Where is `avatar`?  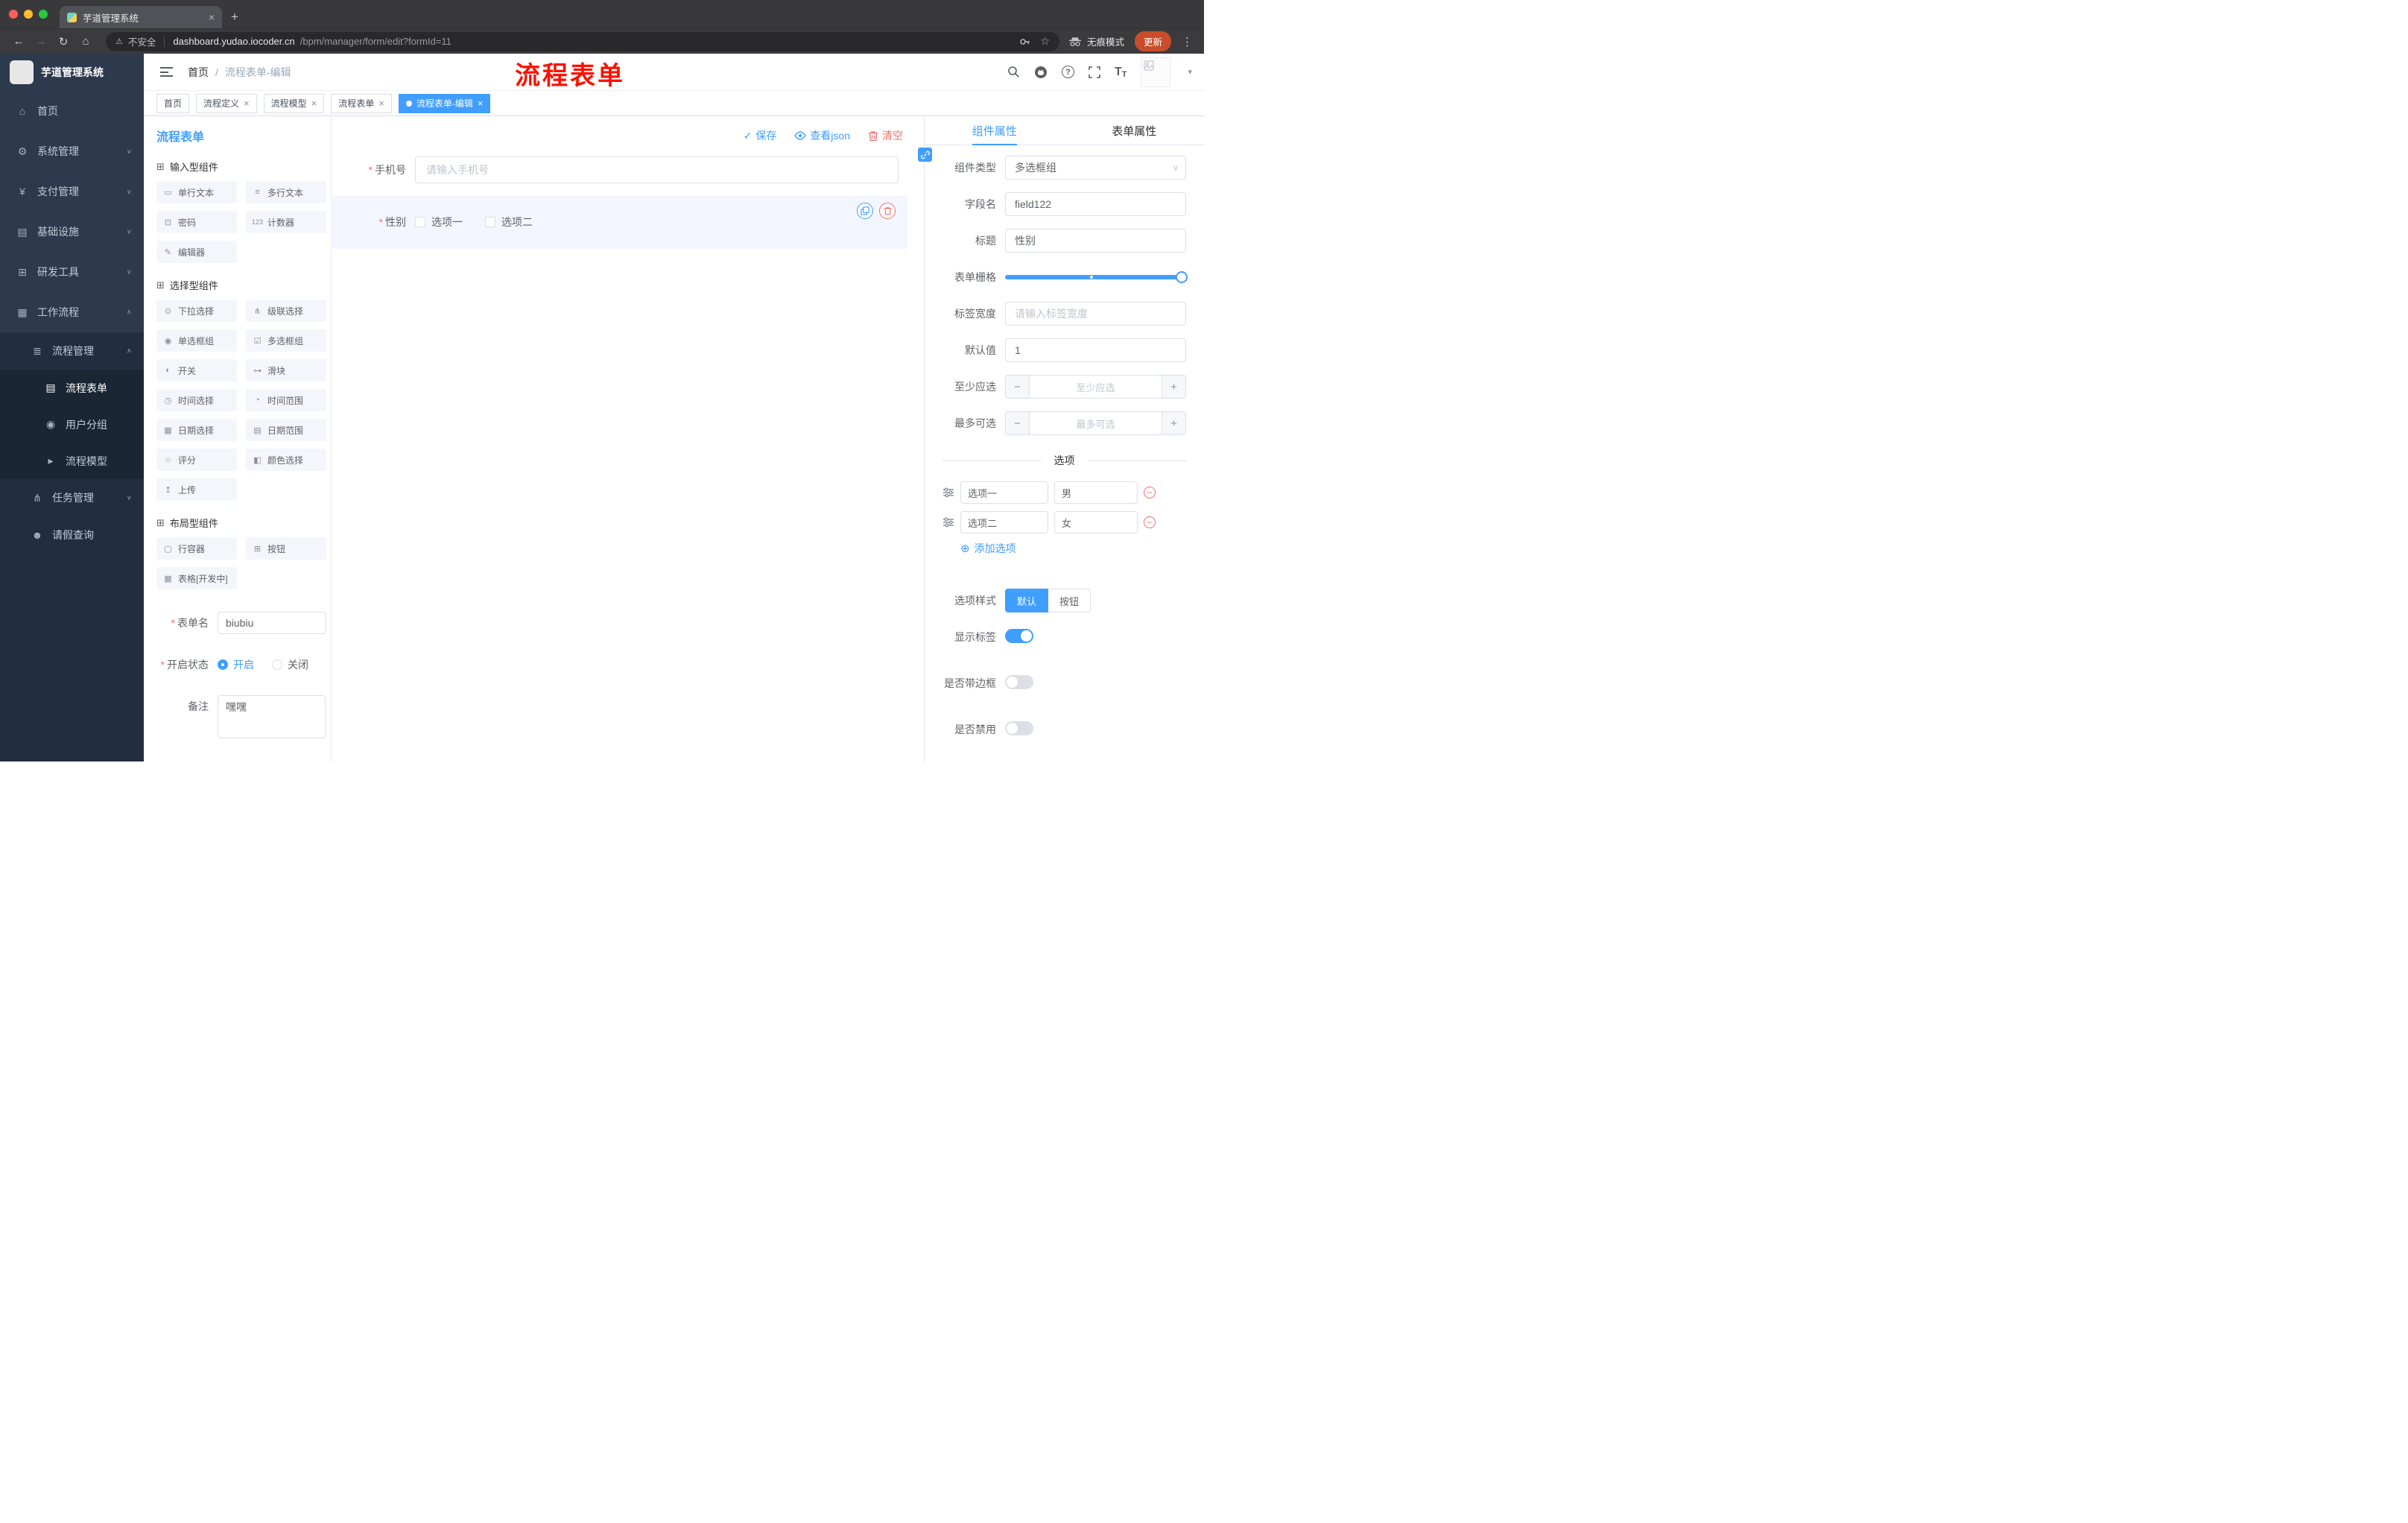
avatar is located at coordinates (1156, 72).